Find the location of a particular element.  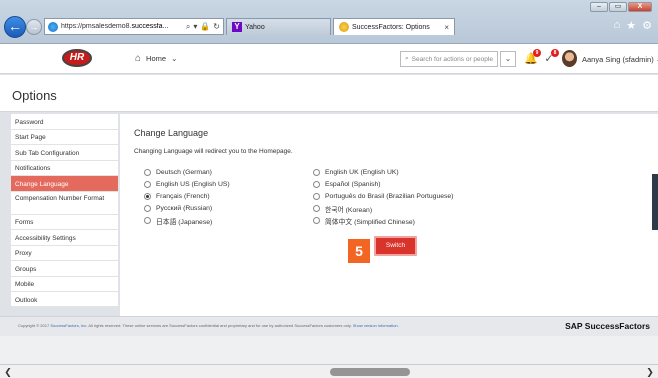

back-button: ← is located at coordinates (15, 27).